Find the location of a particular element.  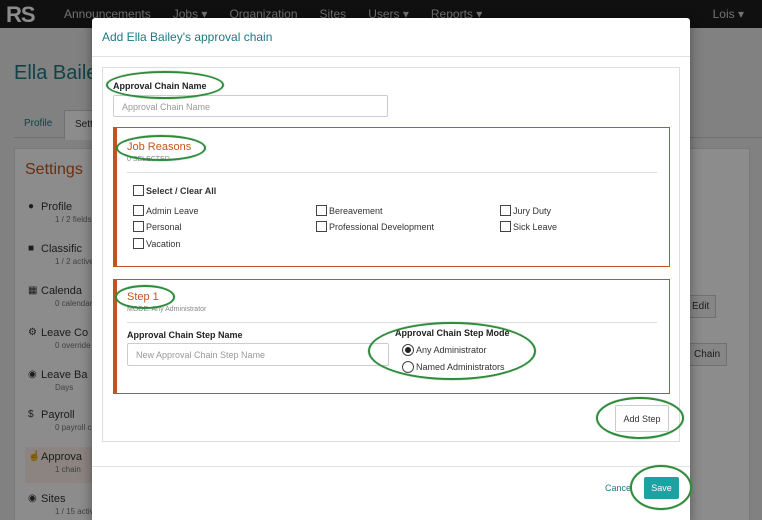

step-name-label: Approval Chain Step Name is located at coordinates (185, 335).